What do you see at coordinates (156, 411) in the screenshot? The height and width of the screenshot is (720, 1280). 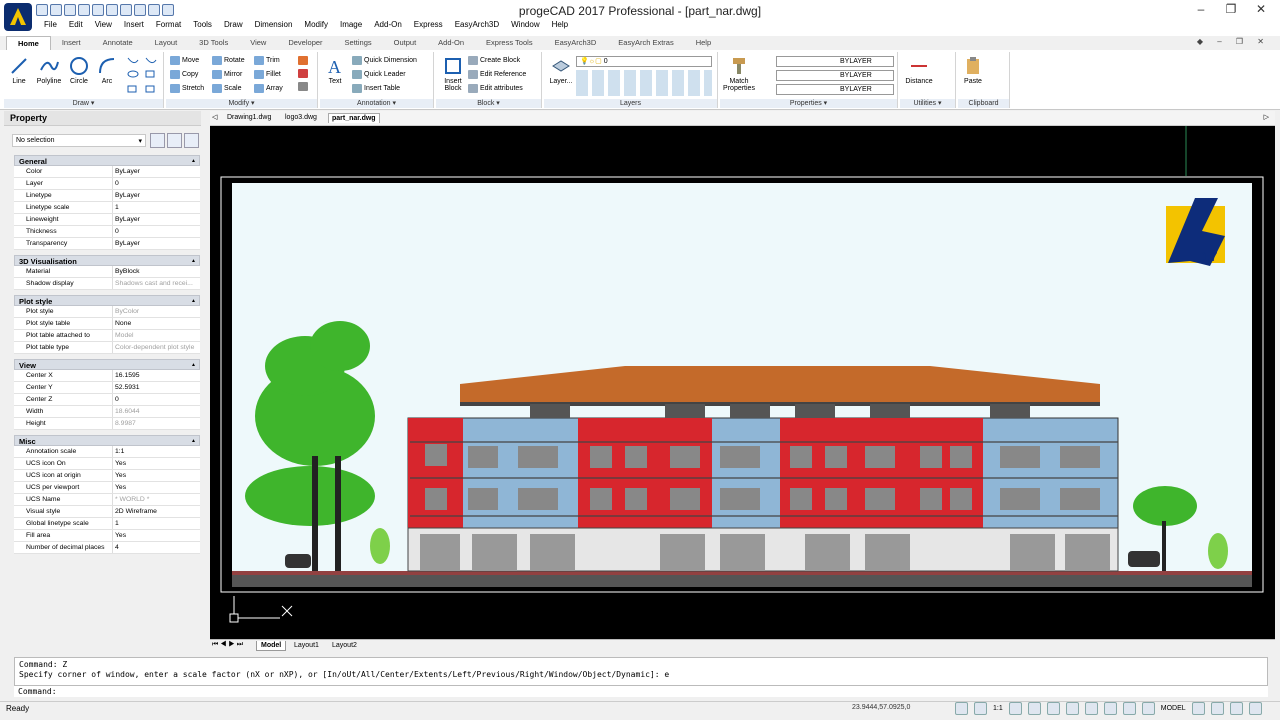 I see `property-value: 18.6044` at bounding box center [156, 411].